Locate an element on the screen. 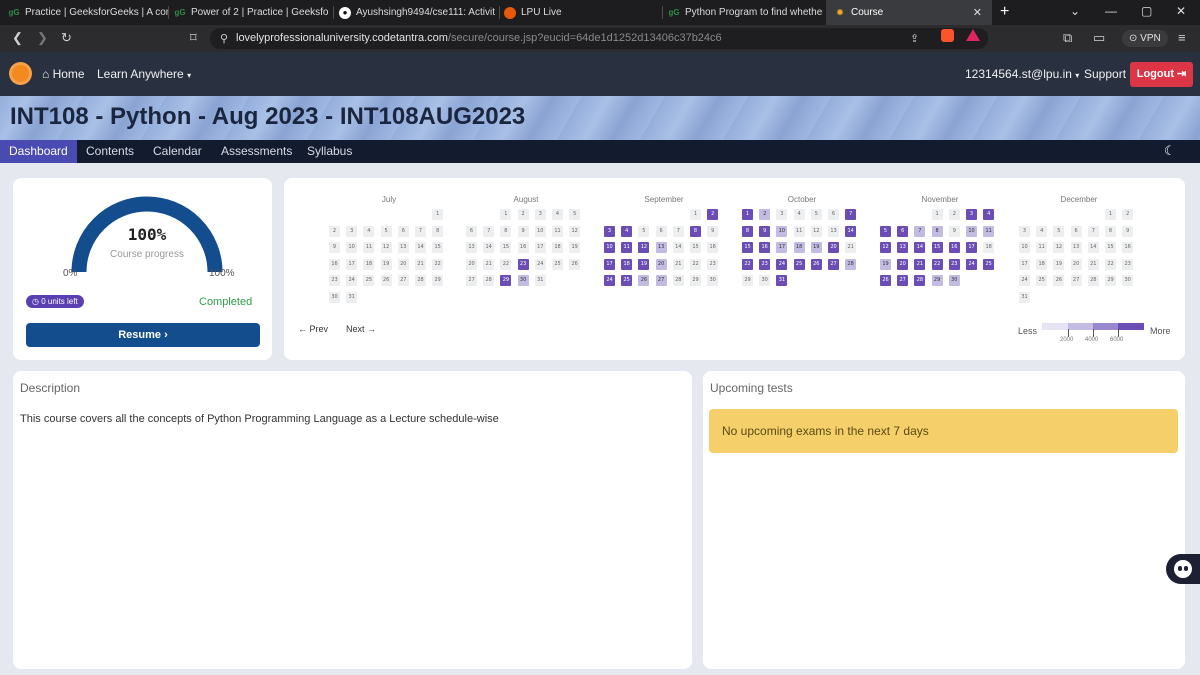 The height and width of the screenshot is (675, 1200). extensions-icon: ⧉ is located at coordinates (1067, 38).